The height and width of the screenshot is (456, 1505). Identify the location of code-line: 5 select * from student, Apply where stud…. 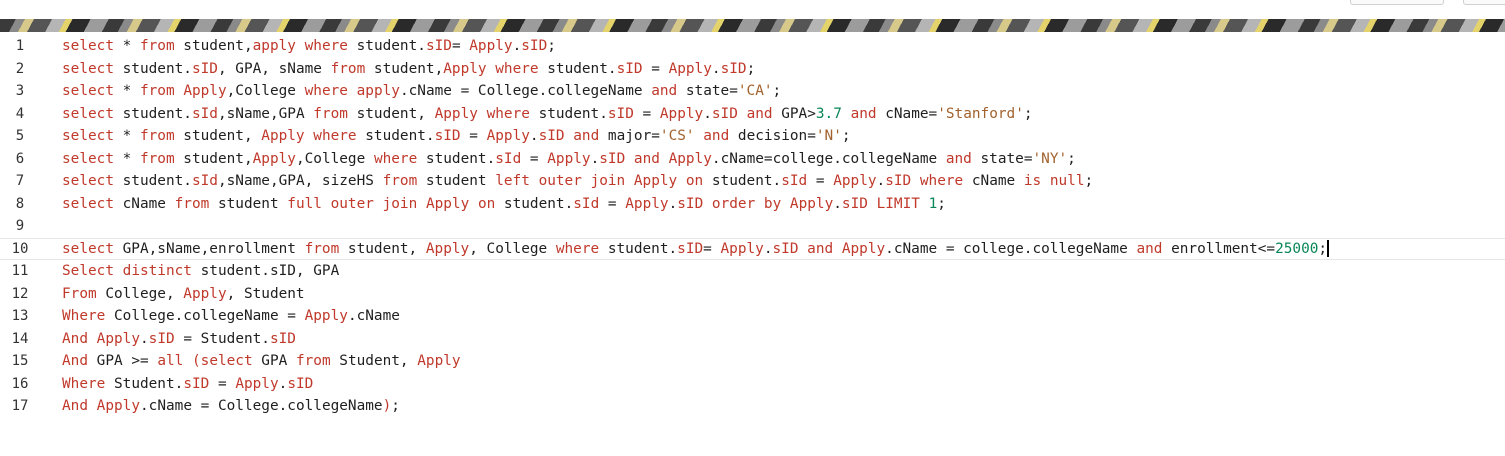
(752, 136).